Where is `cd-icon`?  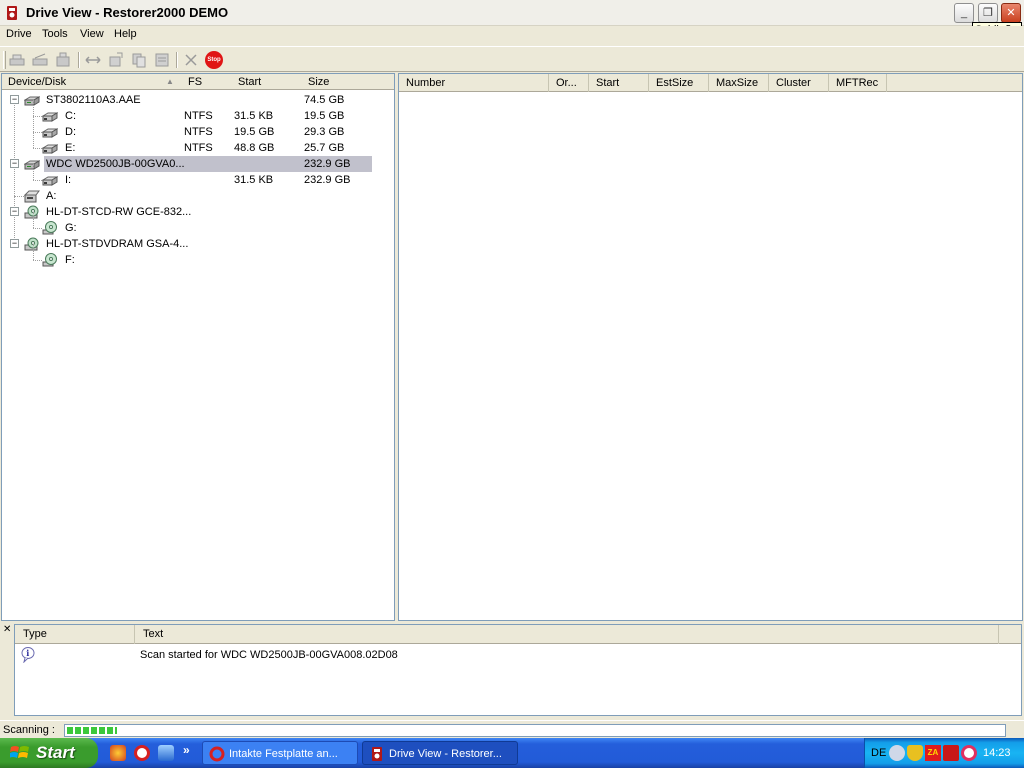 cd-icon is located at coordinates (50, 260).